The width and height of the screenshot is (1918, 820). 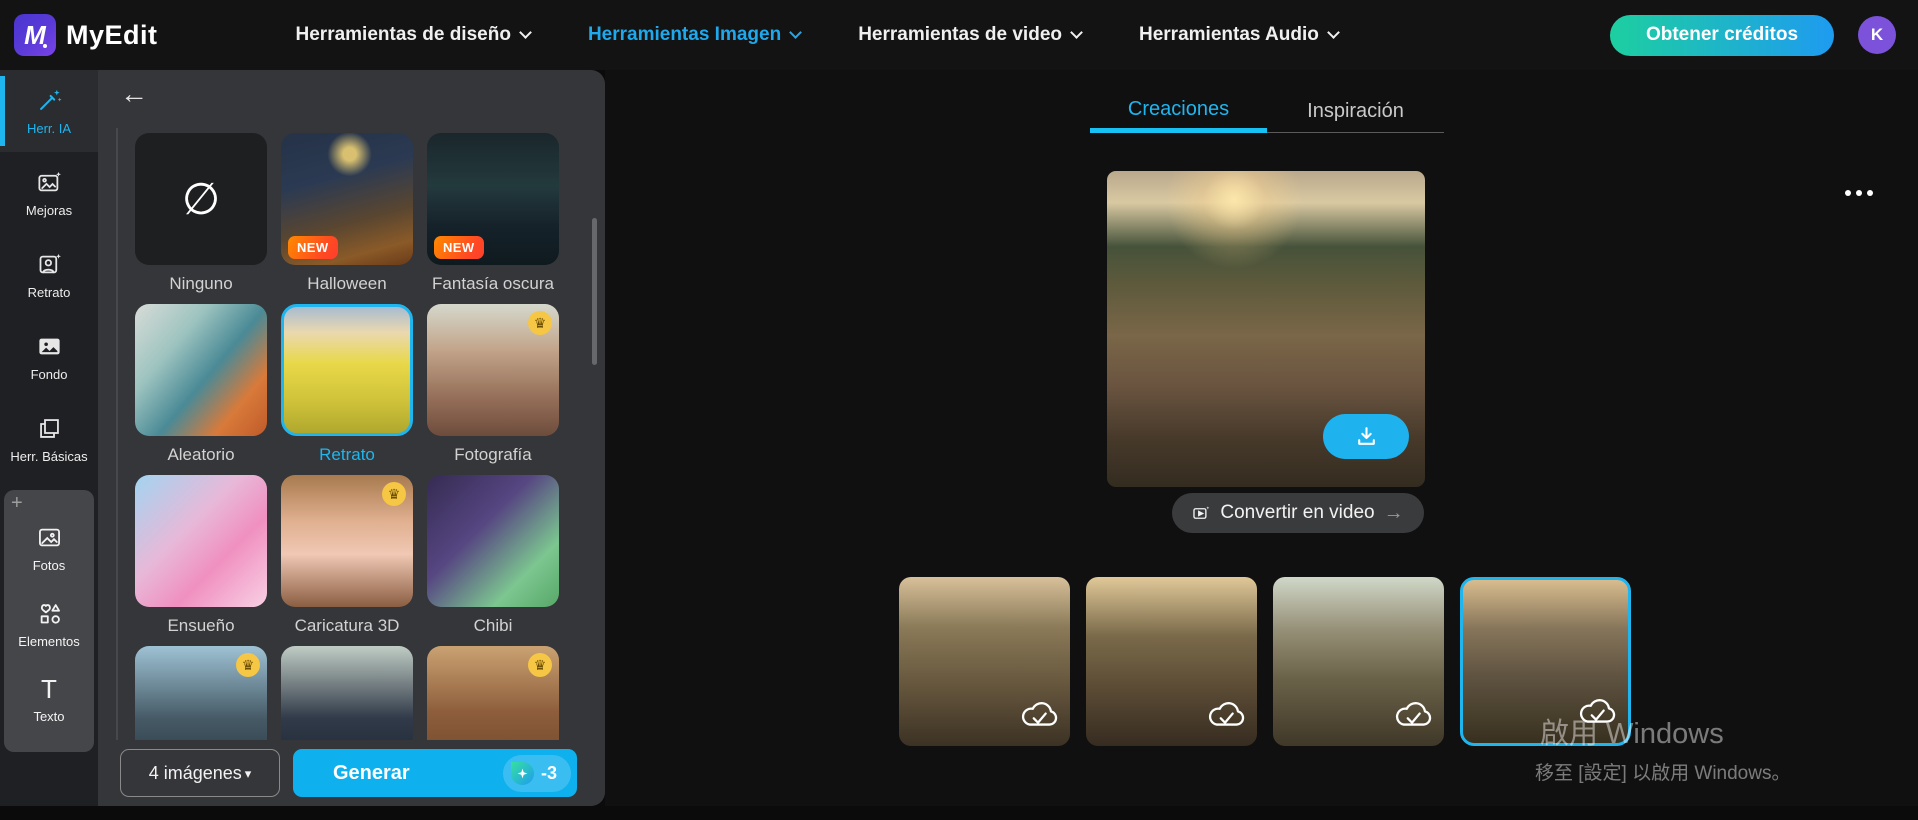 What do you see at coordinates (49, 439) in the screenshot?
I see `sidebar-item-herr-basicas: Herr. Básicas` at bounding box center [49, 439].